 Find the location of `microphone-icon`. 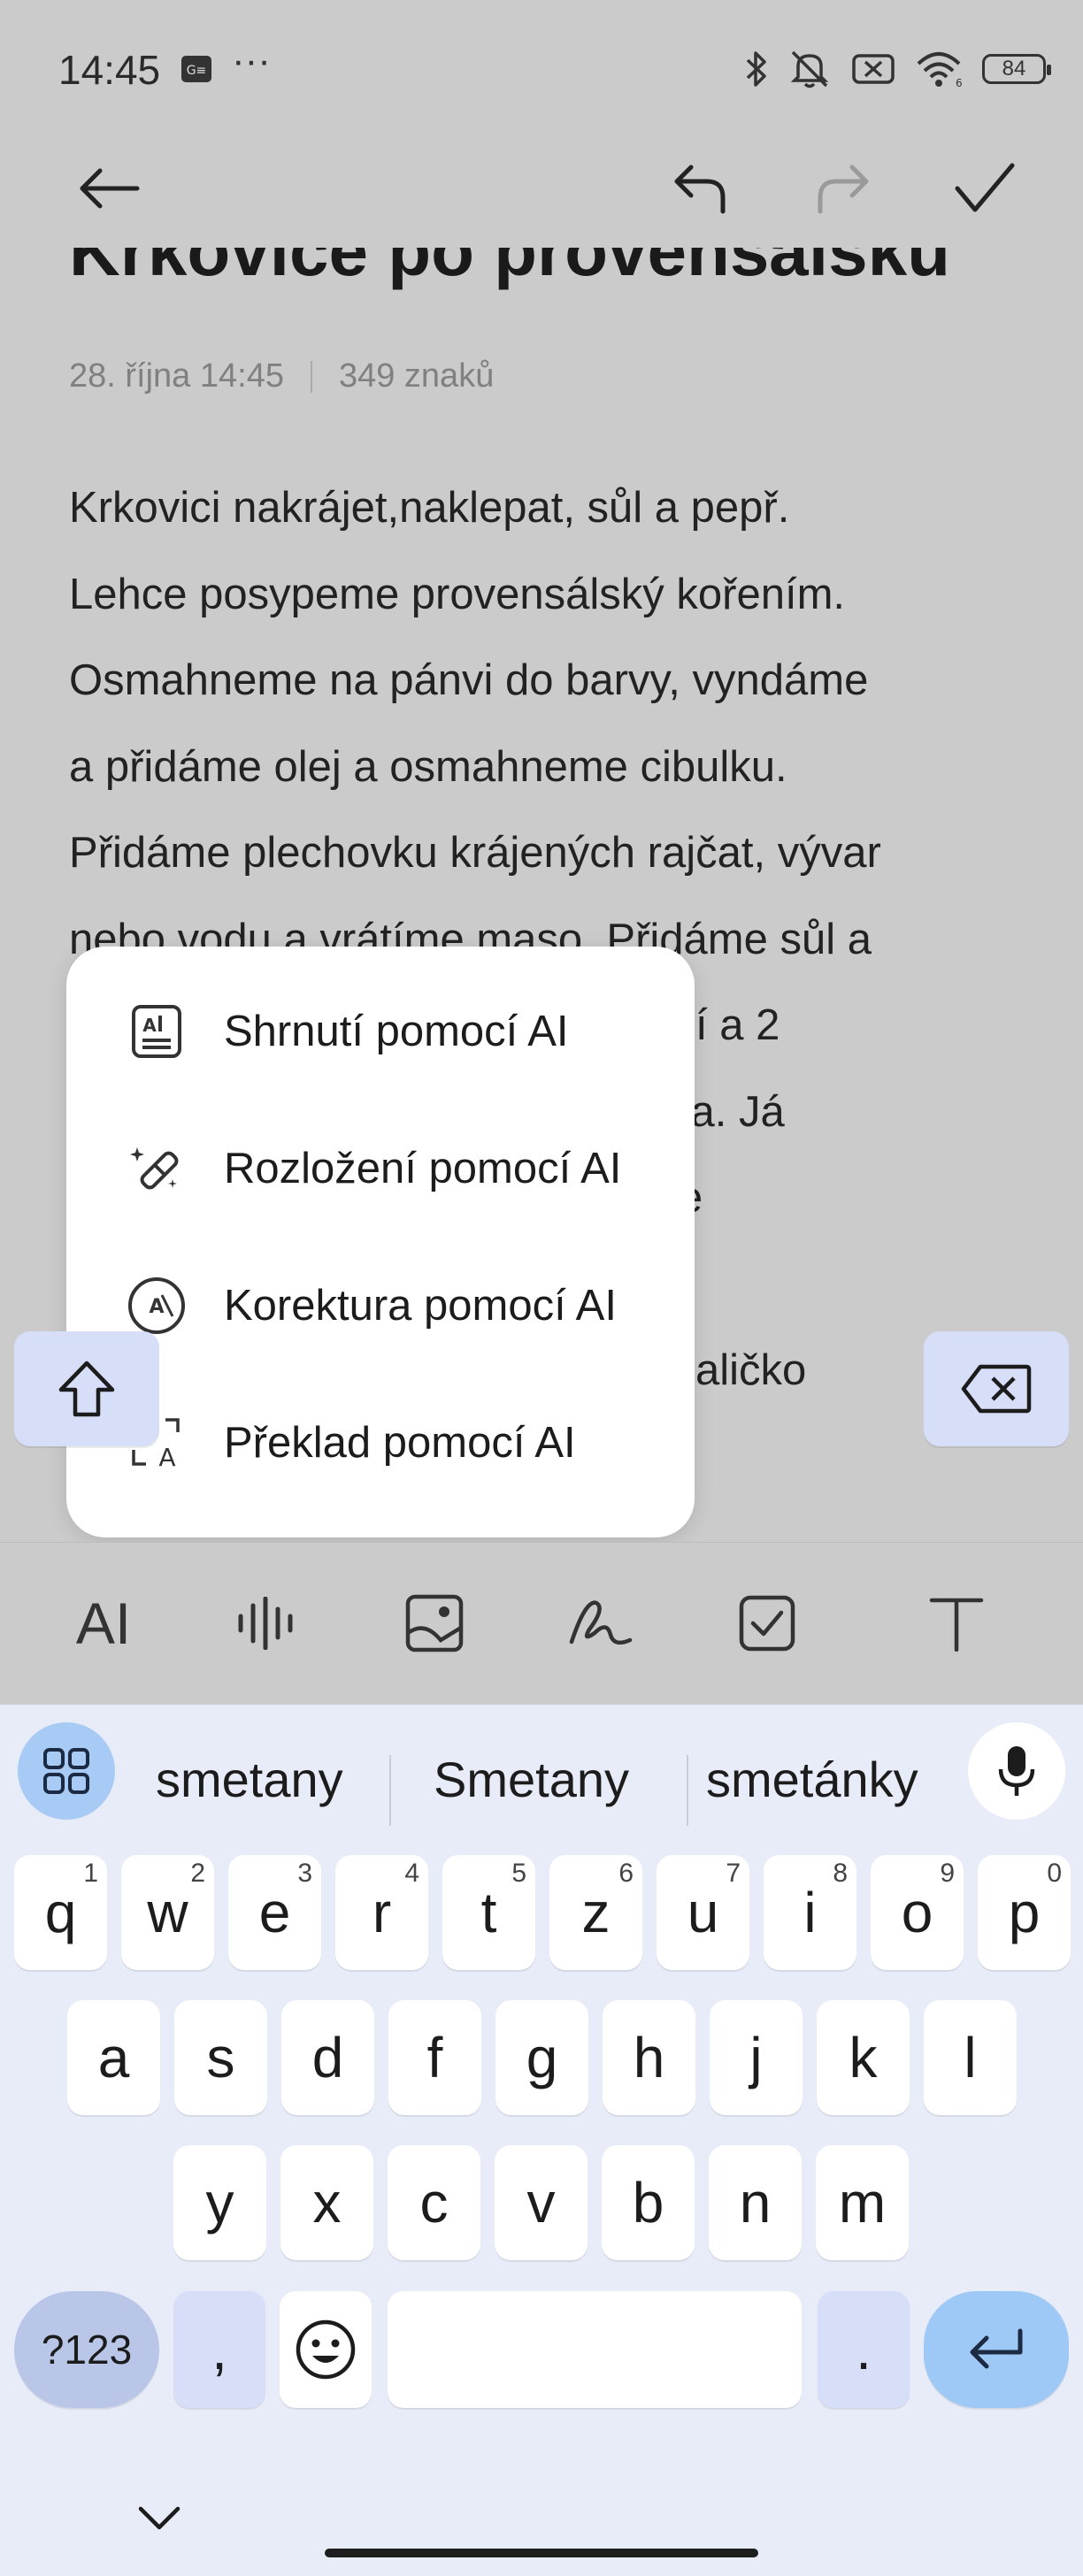

microphone-icon is located at coordinates (1016, 1771).